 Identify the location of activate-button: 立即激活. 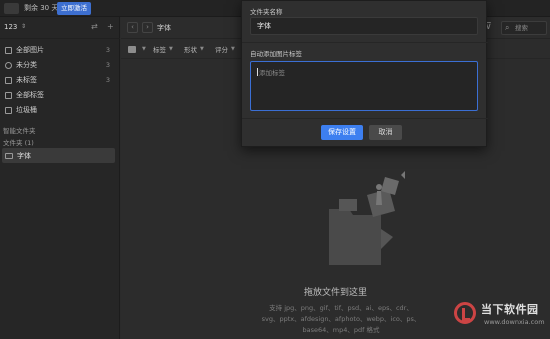
(74, 8).